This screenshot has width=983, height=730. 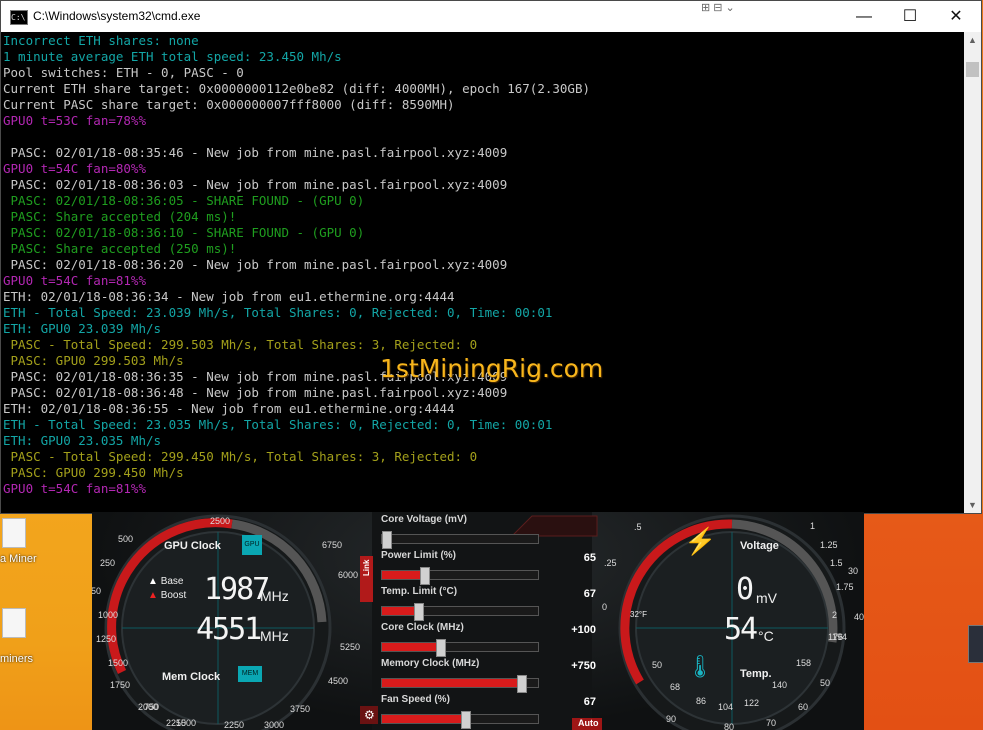 I want to click on side-panel-tab, so click(x=975, y=644).